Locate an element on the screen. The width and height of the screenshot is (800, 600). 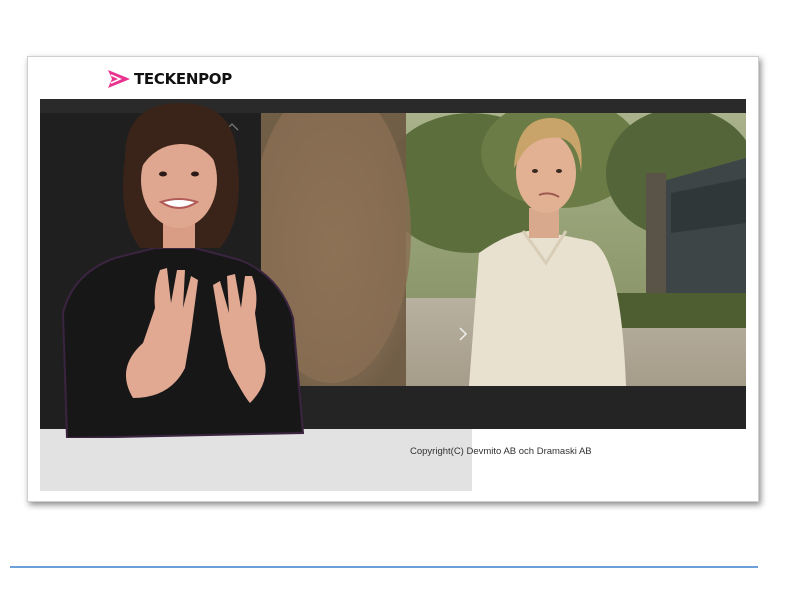
copyright-text: Copyright(C) Devmito AB och Dramaski AB is located at coordinates (501, 451).